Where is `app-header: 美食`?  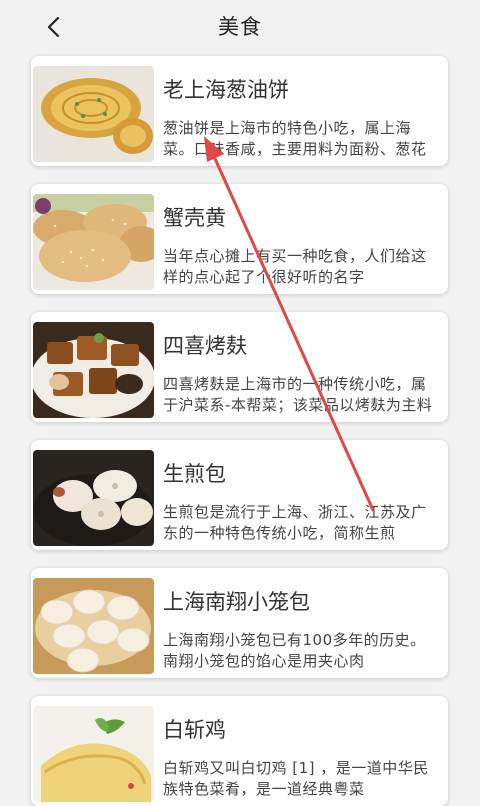 app-header: 美食 is located at coordinates (240, 26).